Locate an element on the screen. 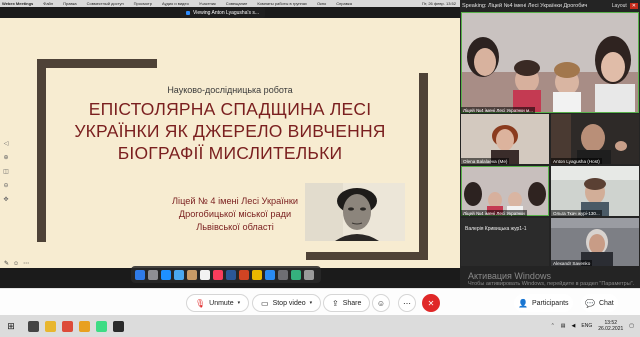 The height and width of the screenshot is (337, 640). chat-button: 💬 Chat is located at coordinates (599, 303).